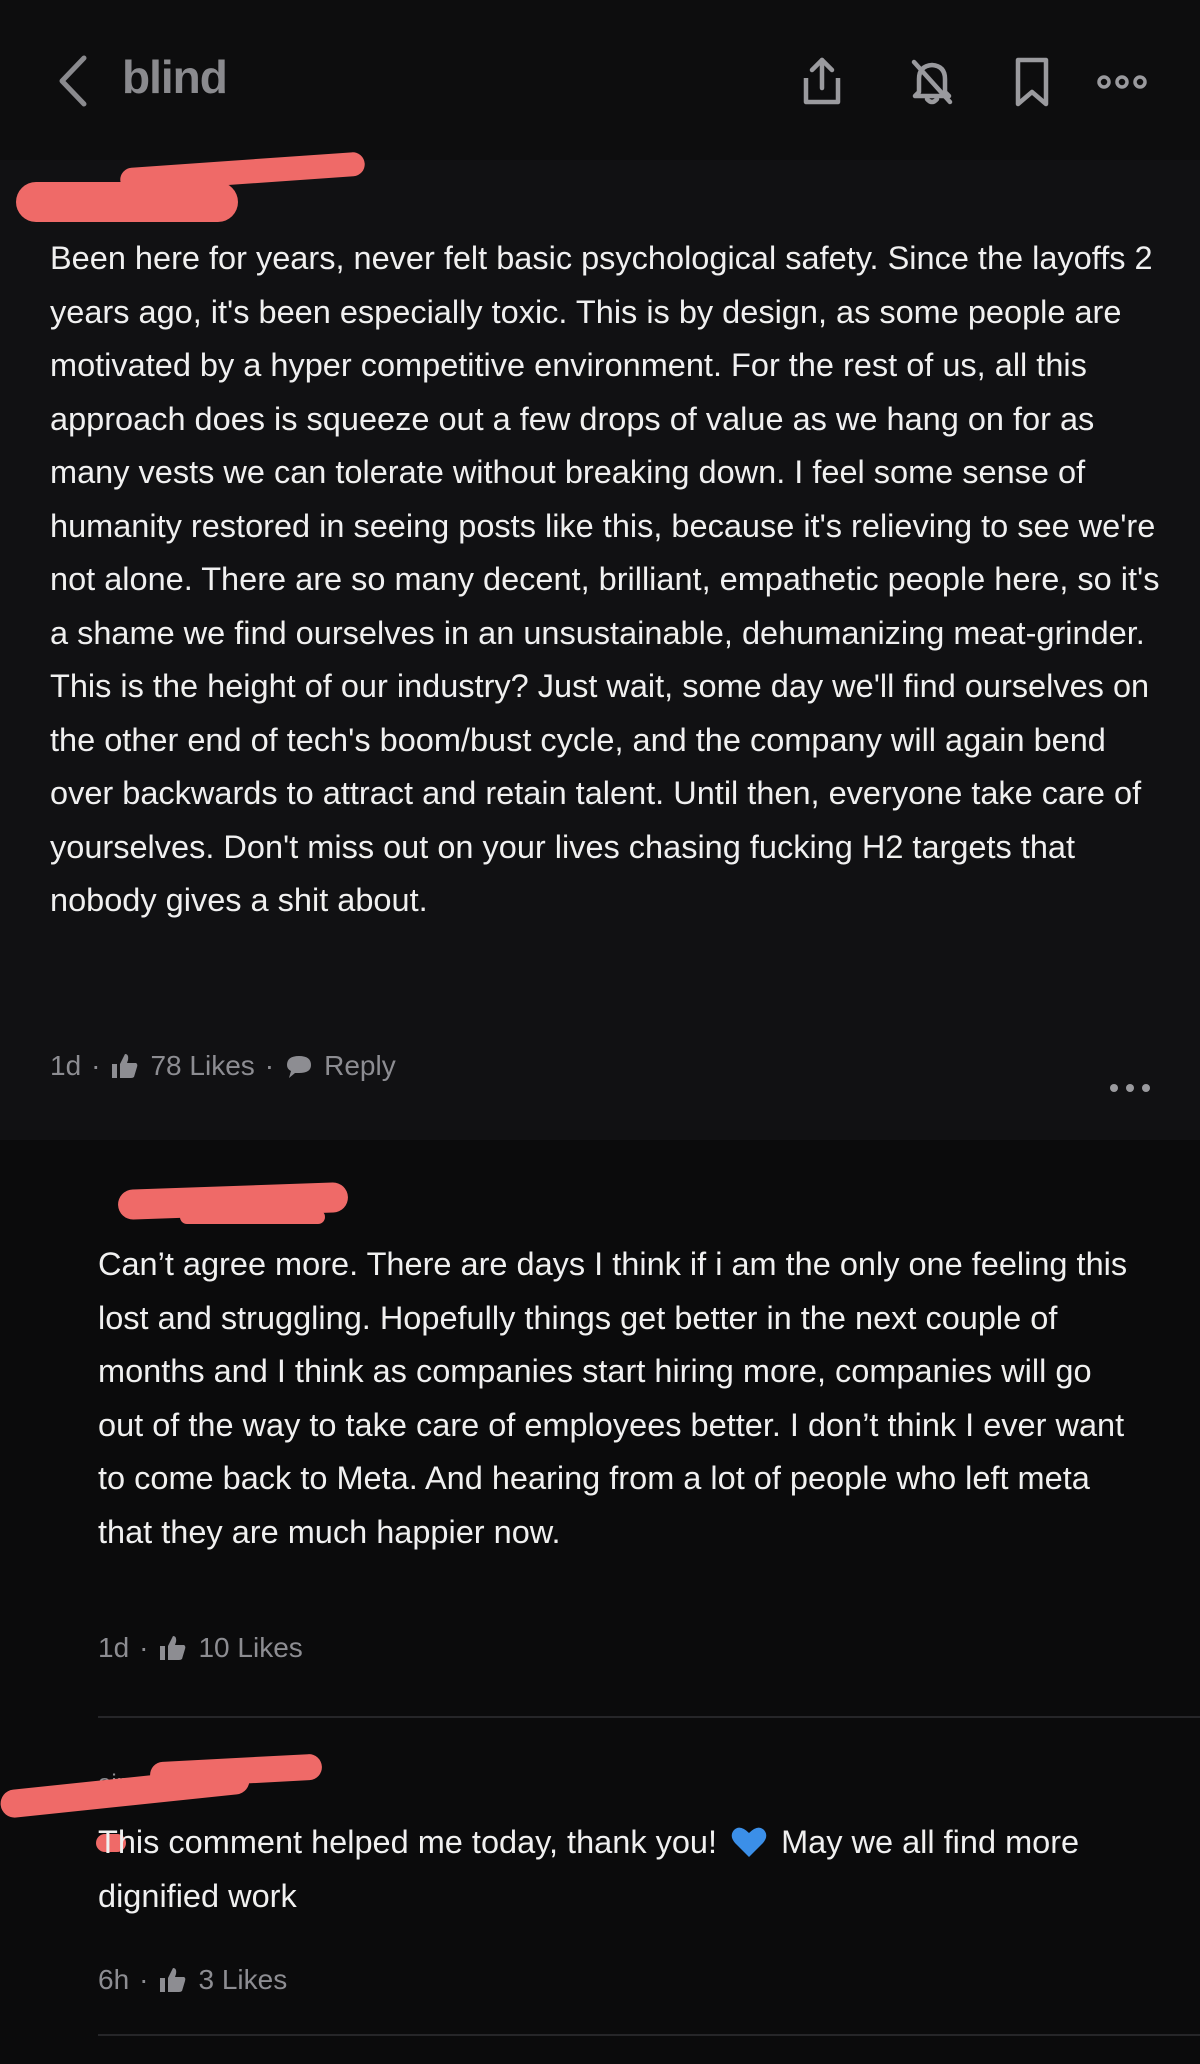 This screenshot has width=1200, height=2064. I want to click on reply-bubble-icon, so click(299, 1066).